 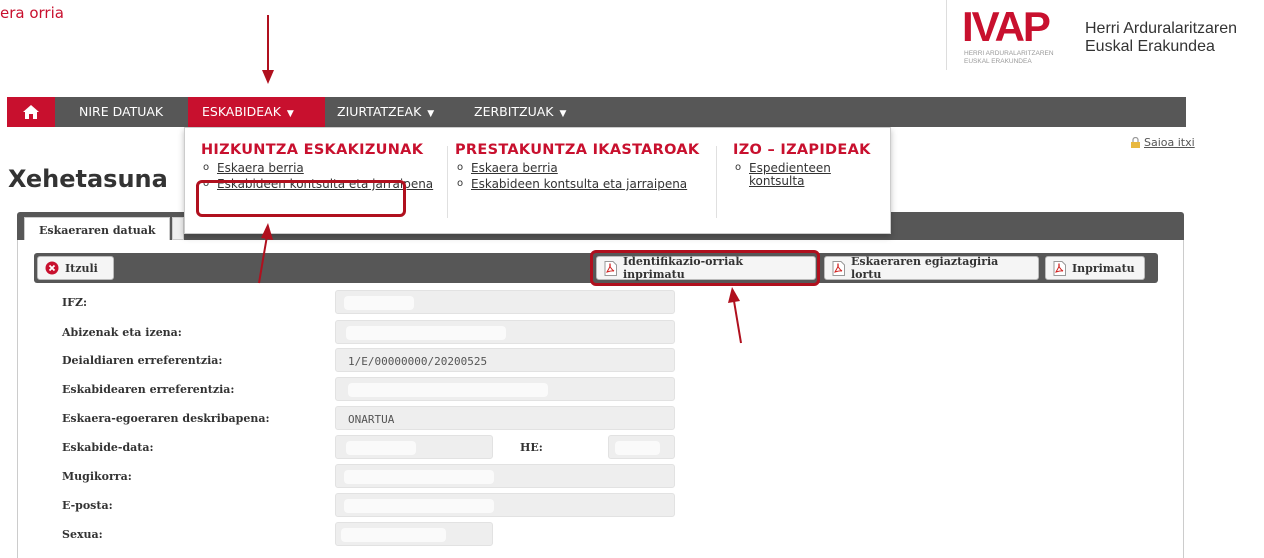 What do you see at coordinates (737, 322) in the screenshot?
I see `arrow-line-button` at bounding box center [737, 322].